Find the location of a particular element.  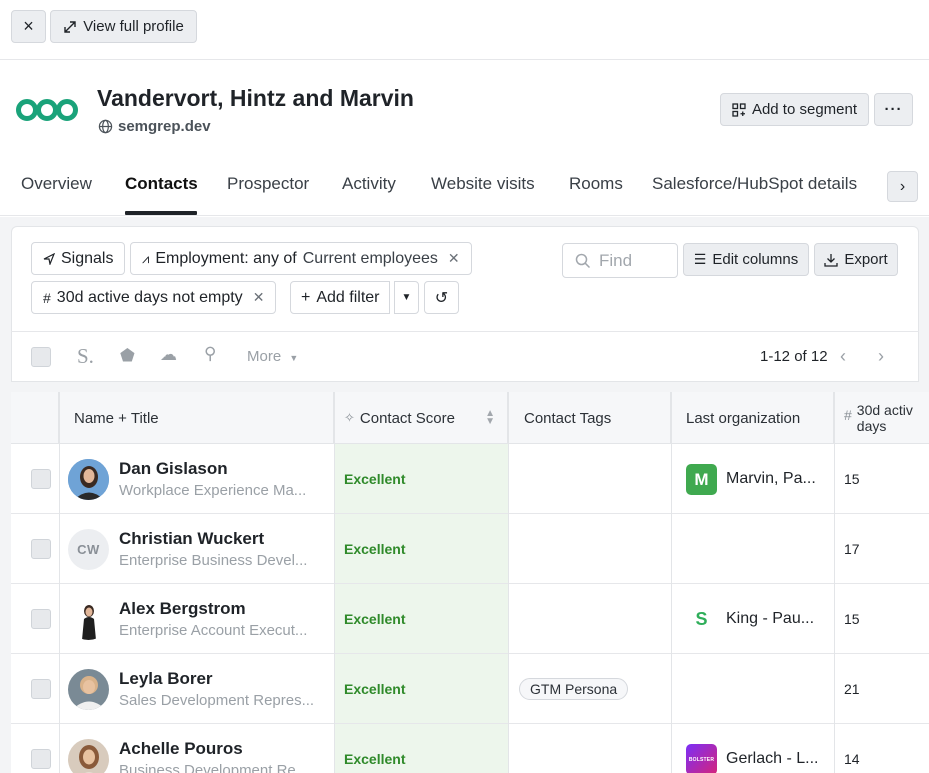

contact-name: Achelle Pouros is located at coordinates (181, 749).